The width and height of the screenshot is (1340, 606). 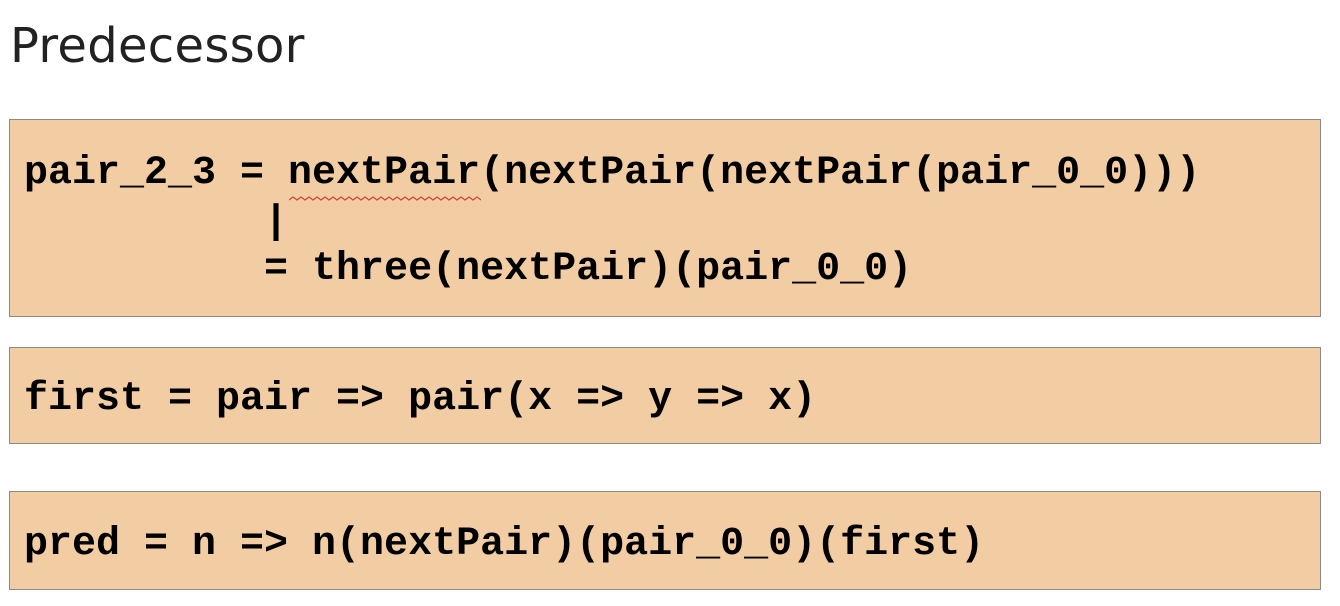 I want to click on slide-title: Predecessor, so click(x=157, y=46).